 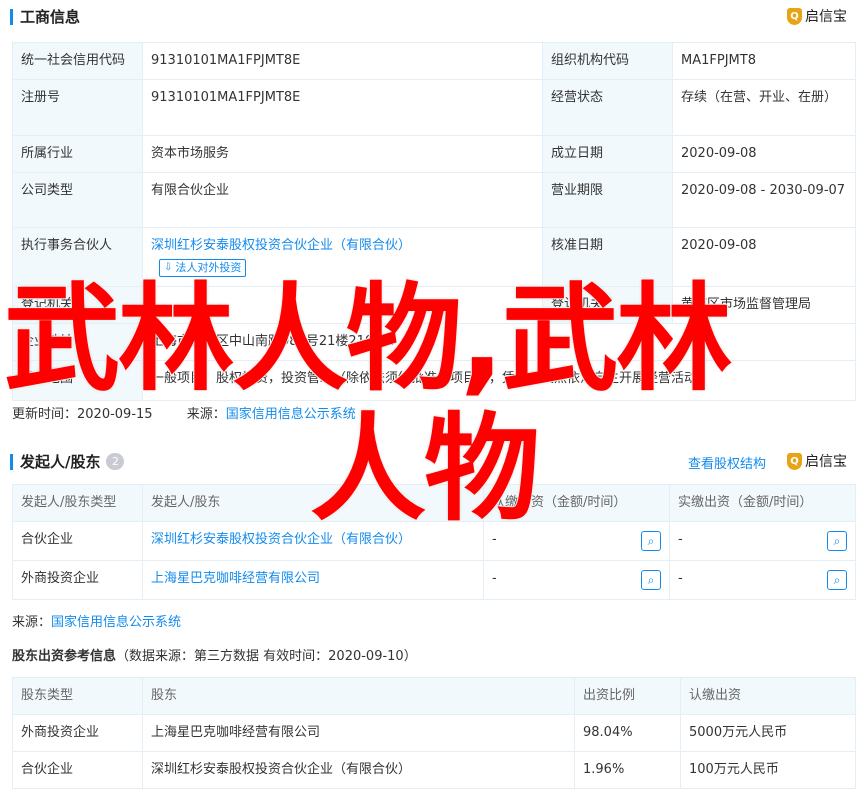 What do you see at coordinates (77, 200) in the screenshot?
I see `cell-label: 公司类型` at bounding box center [77, 200].